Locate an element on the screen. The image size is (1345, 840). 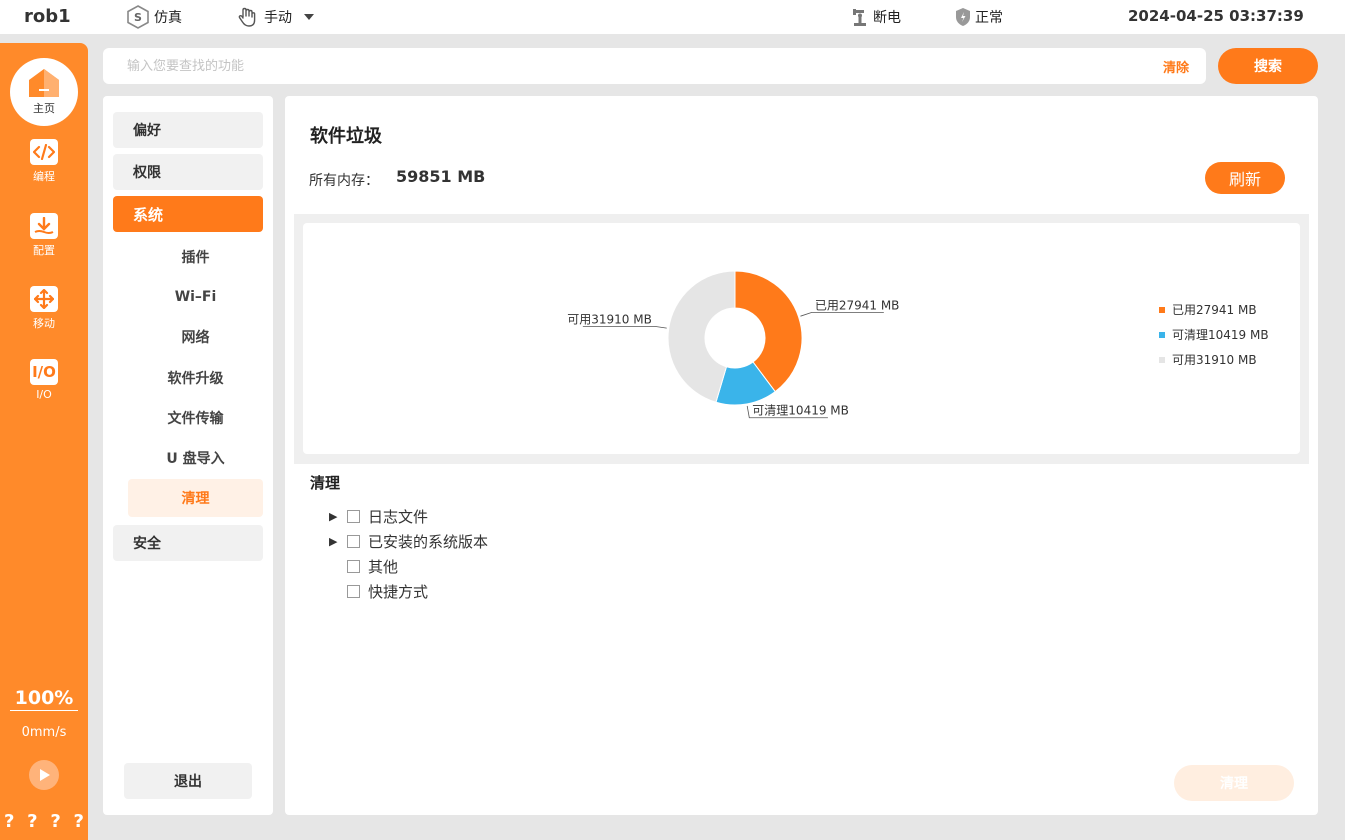
tree-item-label: 日志文件 is located at coordinates (398, 517).